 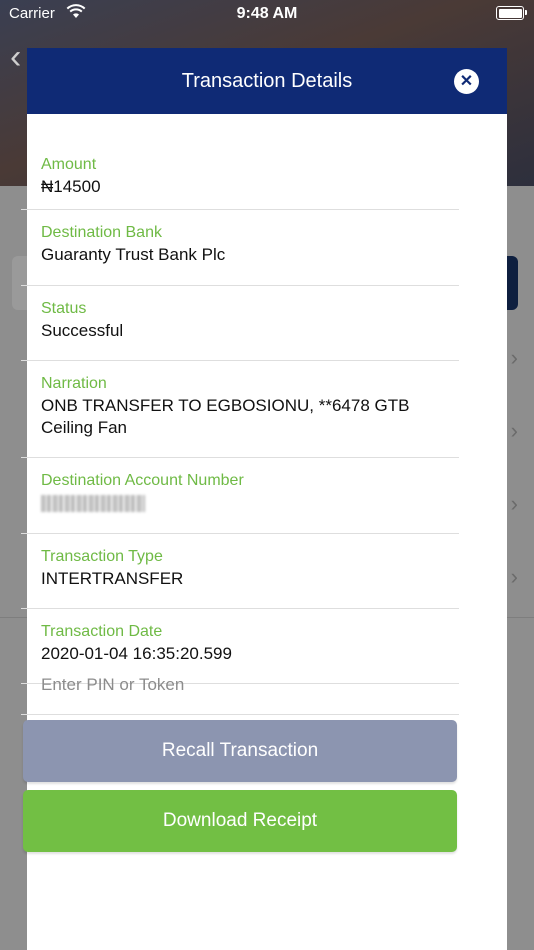 What do you see at coordinates (69, 164) in the screenshot?
I see `field-label: Amount` at bounding box center [69, 164].